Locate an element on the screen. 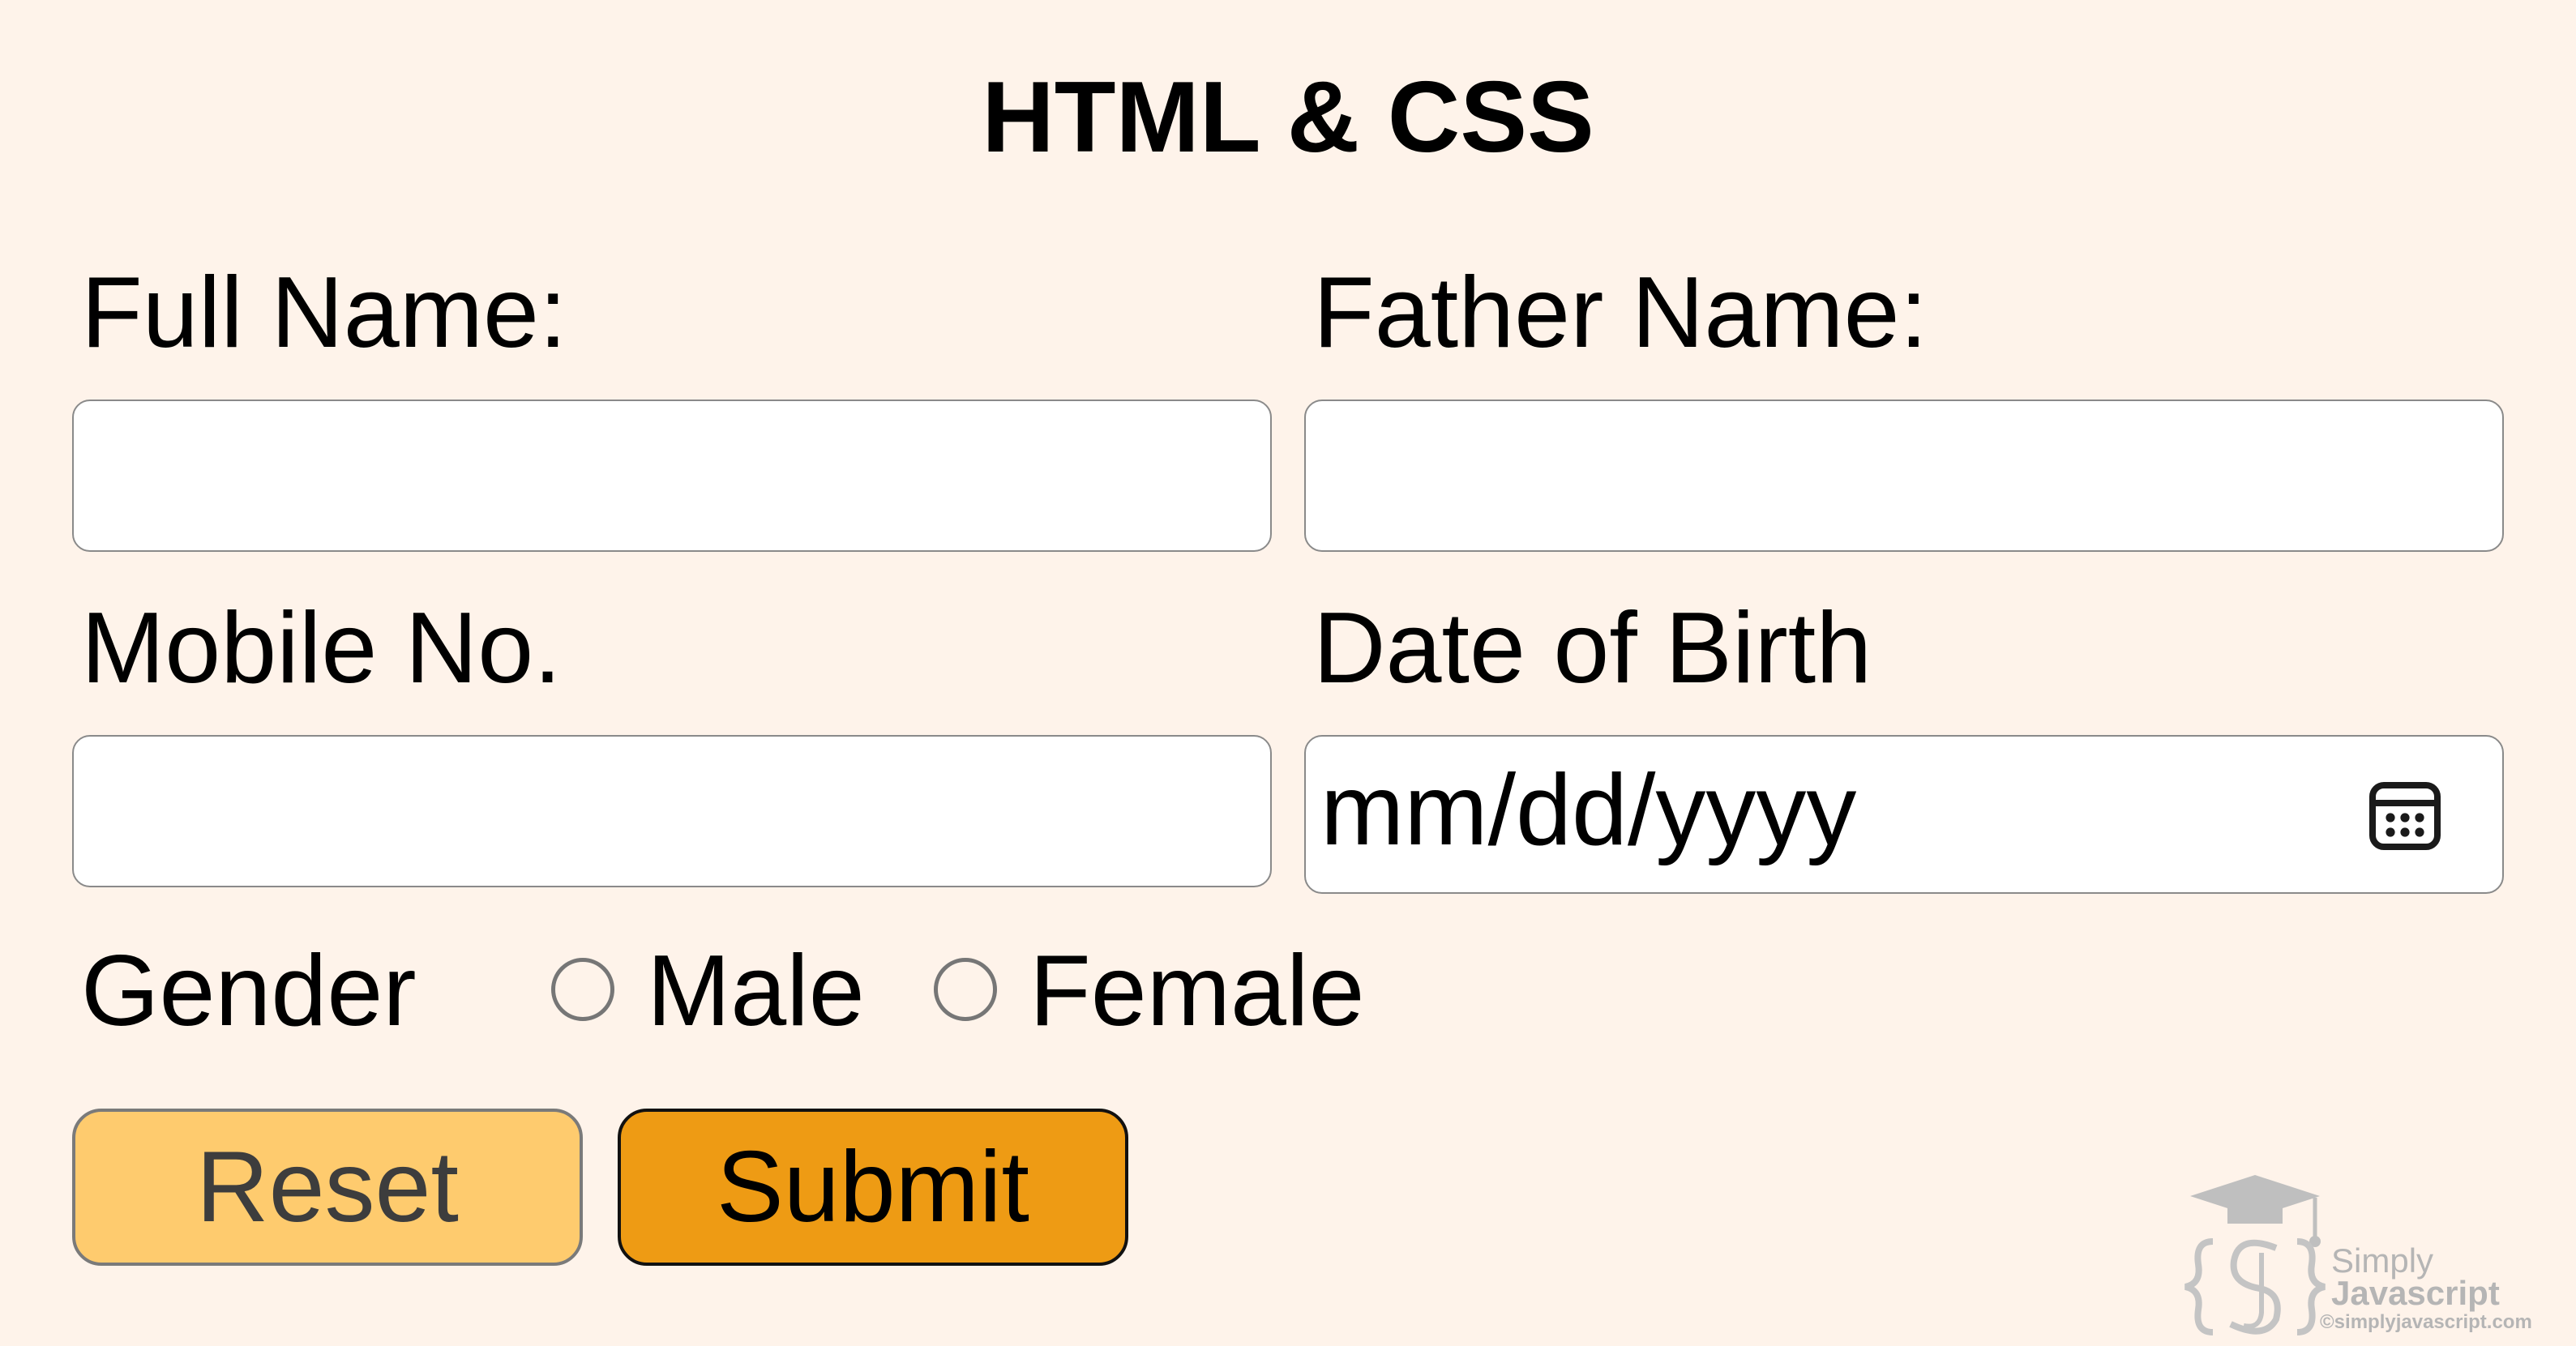  father-name-label: Father Name: is located at coordinates (1620, 313).